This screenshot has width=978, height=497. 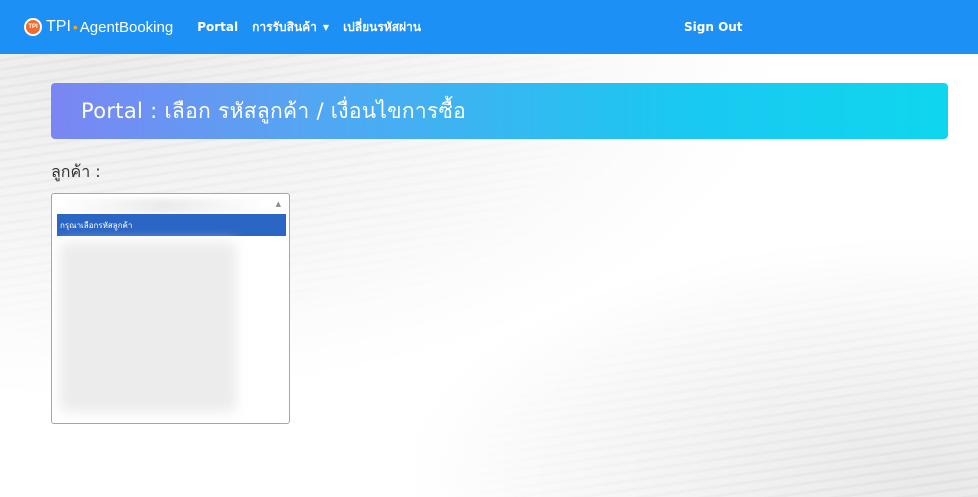 I want to click on brand-tpi: TPI, so click(x=58, y=26).